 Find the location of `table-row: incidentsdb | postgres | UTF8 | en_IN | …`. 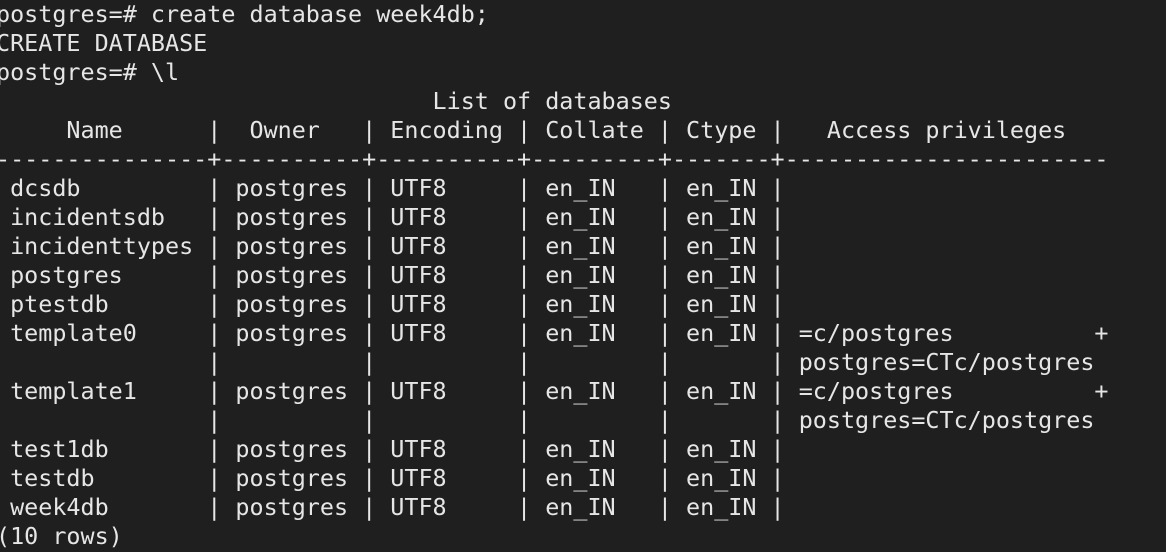

table-row: incidentsdb | postgres | UTF8 | en_IN | … is located at coordinates (392, 217).